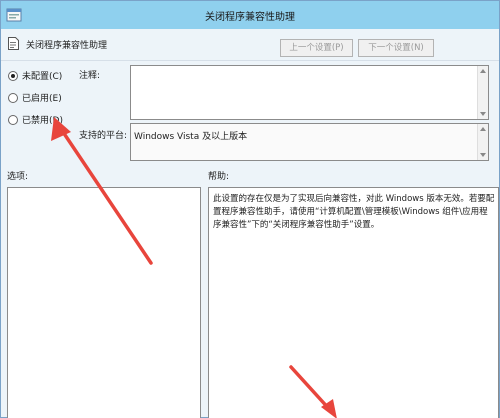 This screenshot has width=500, height=418. Describe the element at coordinates (18, 177) in the screenshot. I see `options-label: 选项:` at that location.